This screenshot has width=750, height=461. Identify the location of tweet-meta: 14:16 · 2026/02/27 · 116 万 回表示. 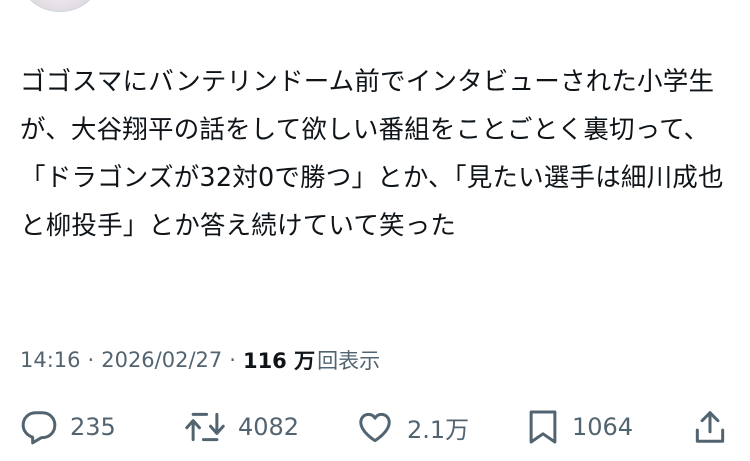
(200, 360).